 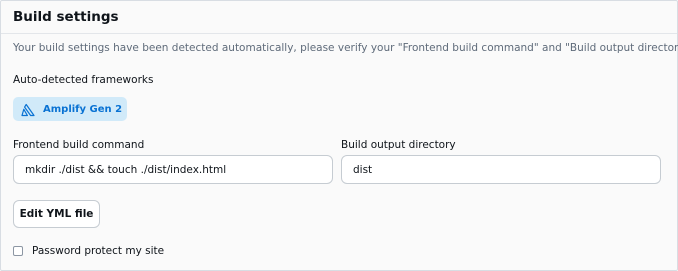 I want to click on framework-badge-label: Amplify Gen 2, so click(x=83, y=109).